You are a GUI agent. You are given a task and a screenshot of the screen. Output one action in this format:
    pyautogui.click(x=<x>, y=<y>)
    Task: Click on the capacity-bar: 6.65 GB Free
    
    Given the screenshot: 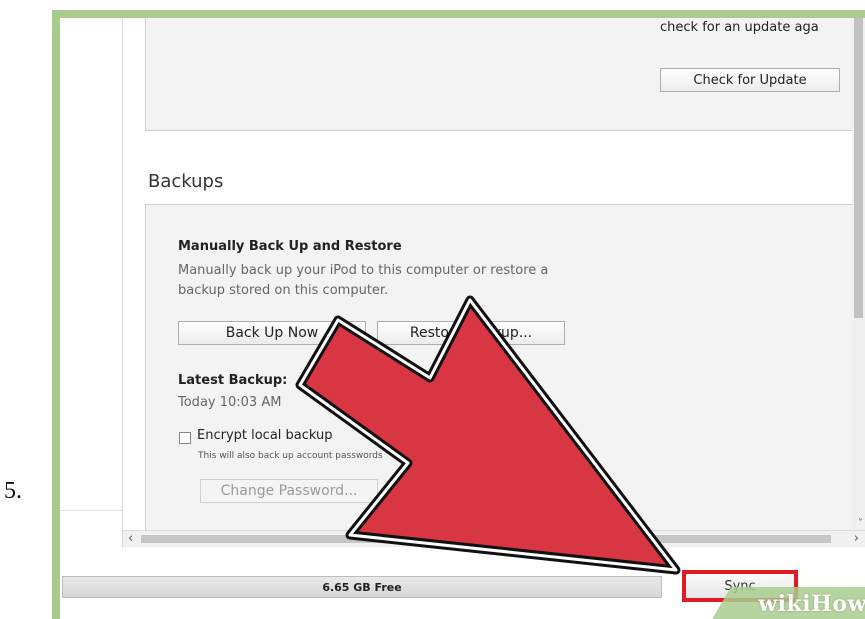 What is the action you would take?
    pyautogui.click(x=362, y=587)
    